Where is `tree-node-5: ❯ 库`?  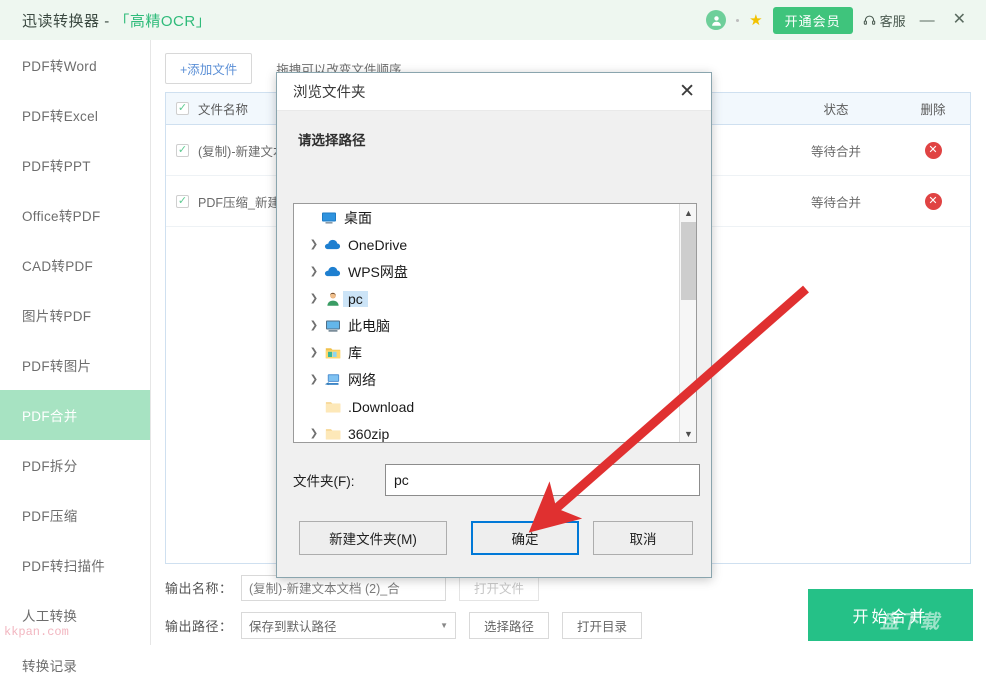
tree-node-5: ❯ 库 is located at coordinates (487, 352).